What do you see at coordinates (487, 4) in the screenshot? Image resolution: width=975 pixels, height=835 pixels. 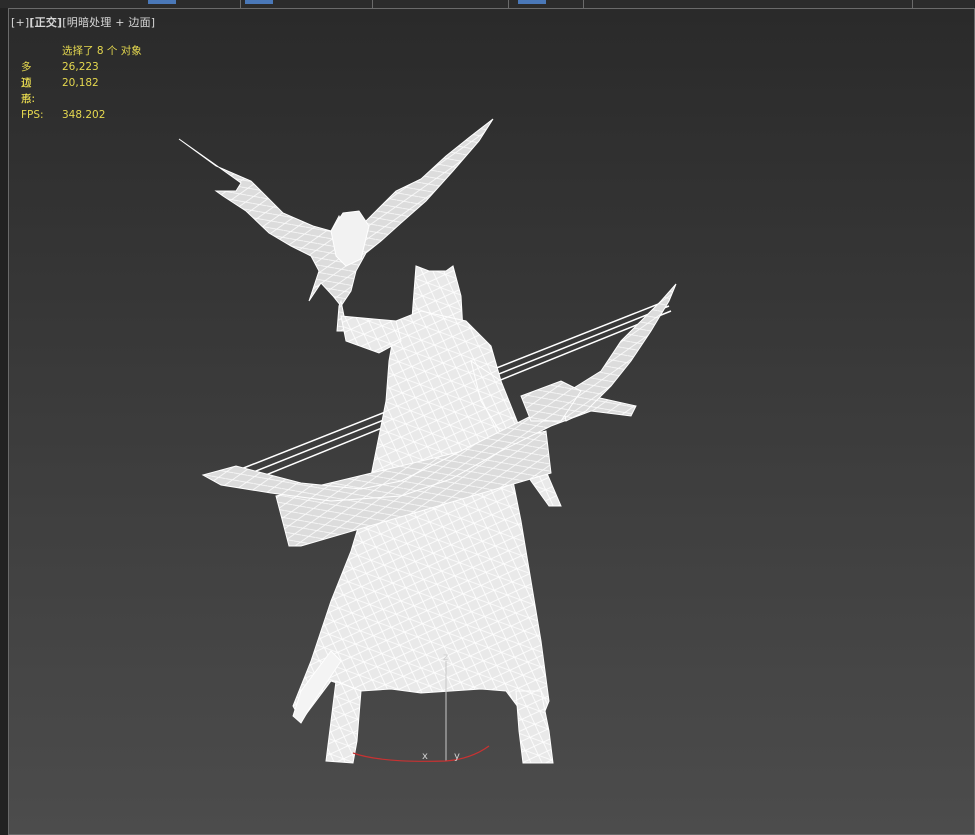 I see `top-toolbar-strip` at bounding box center [487, 4].